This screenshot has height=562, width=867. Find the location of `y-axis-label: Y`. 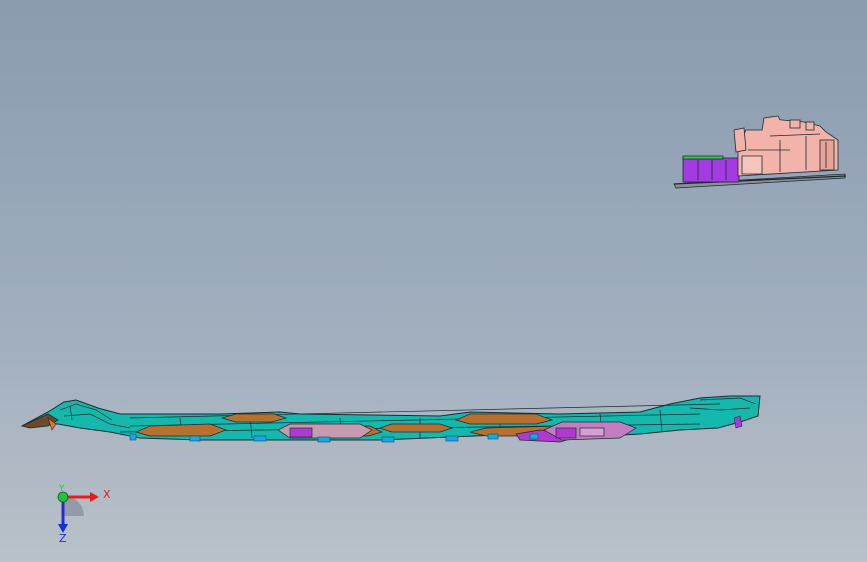

y-axis-label: Y is located at coordinates (62, 489).